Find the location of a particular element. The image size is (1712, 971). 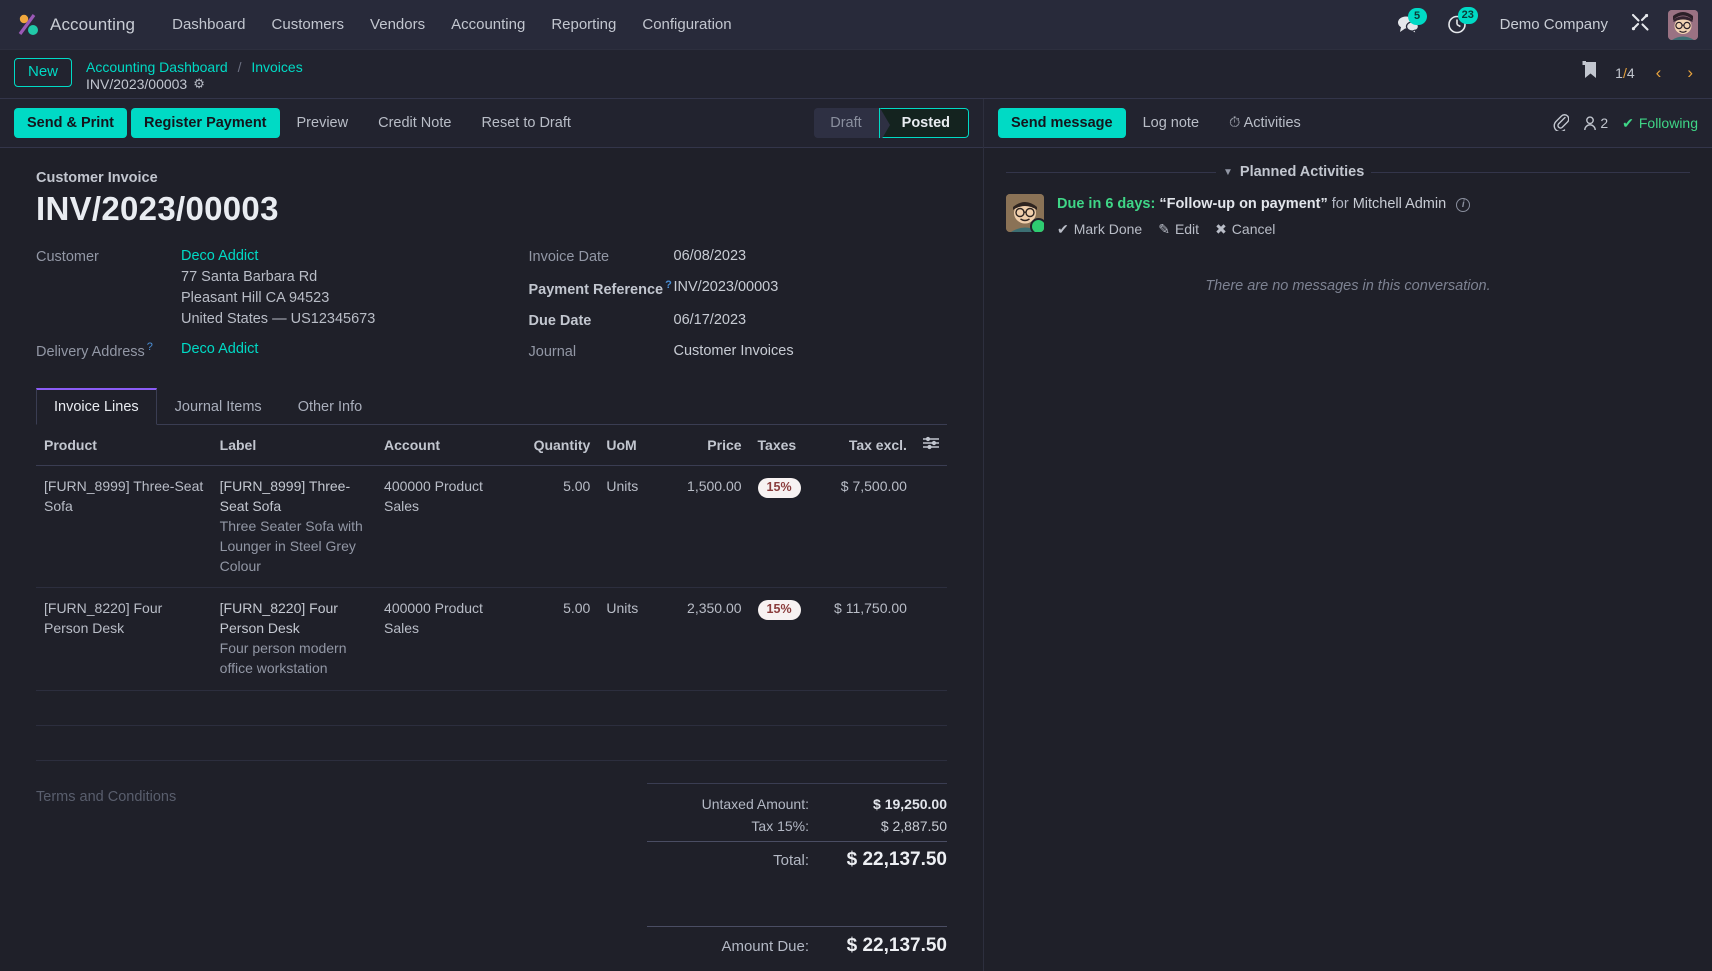

customer-address-line-3: United States — US12345673 is located at coordinates (278, 319).